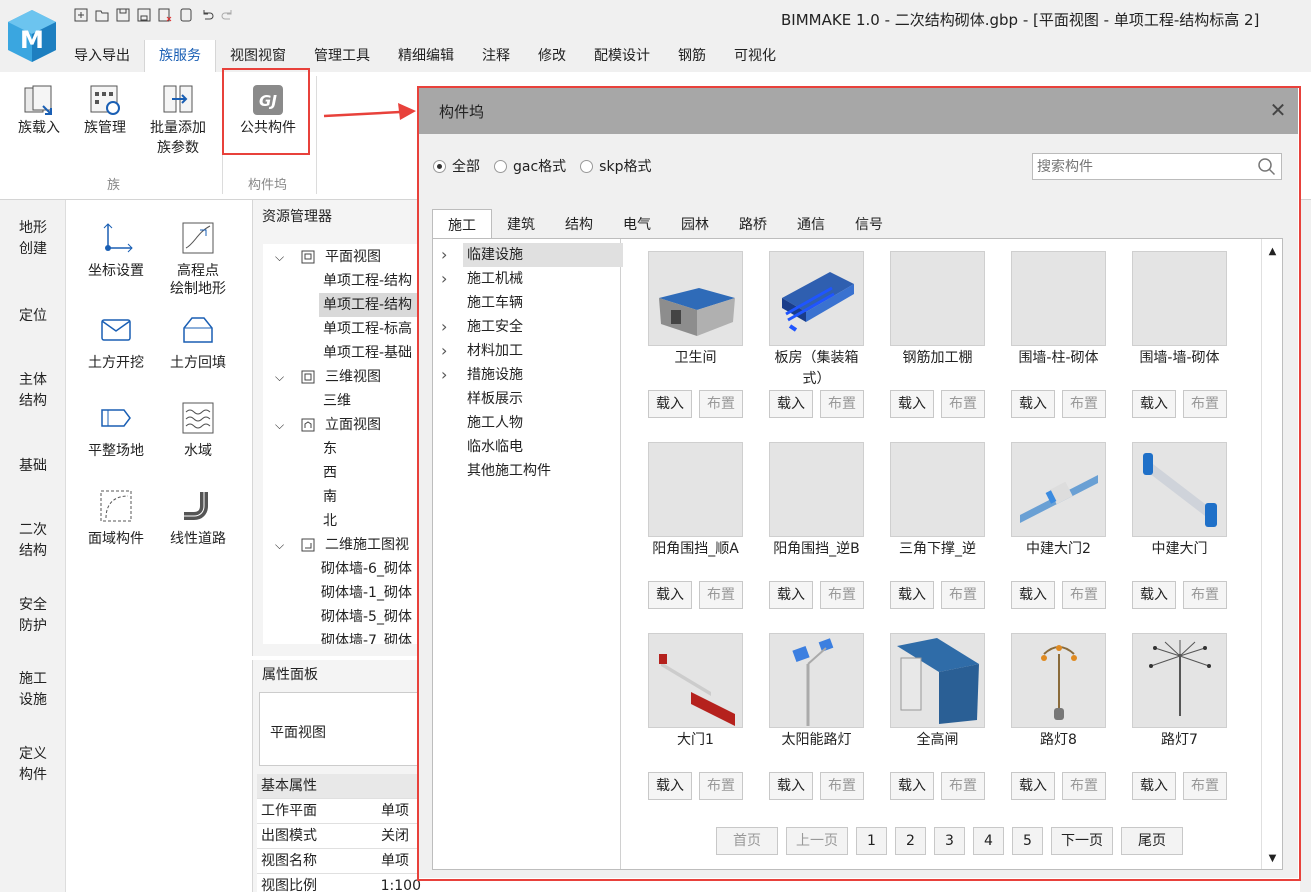  I want to click on last-page-button: 尾页, so click(1152, 841).